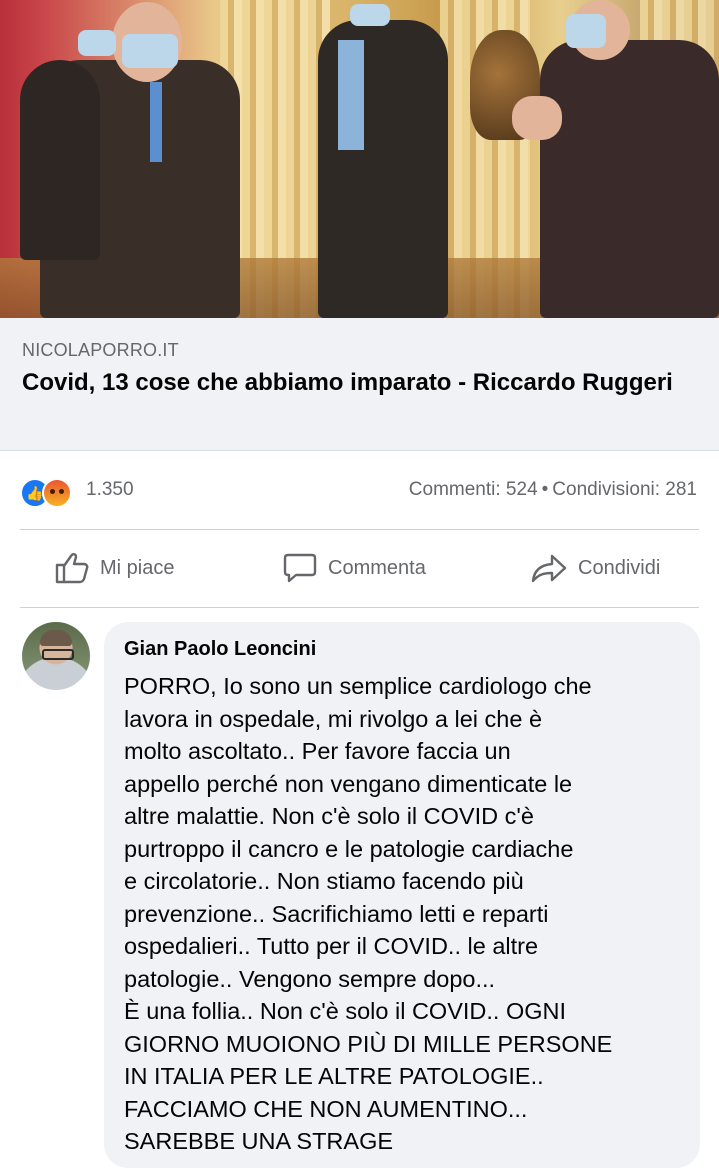  What do you see at coordinates (100, 350) in the screenshot?
I see `link-domain: NICOLAPORRO.IT` at bounding box center [100, 350].